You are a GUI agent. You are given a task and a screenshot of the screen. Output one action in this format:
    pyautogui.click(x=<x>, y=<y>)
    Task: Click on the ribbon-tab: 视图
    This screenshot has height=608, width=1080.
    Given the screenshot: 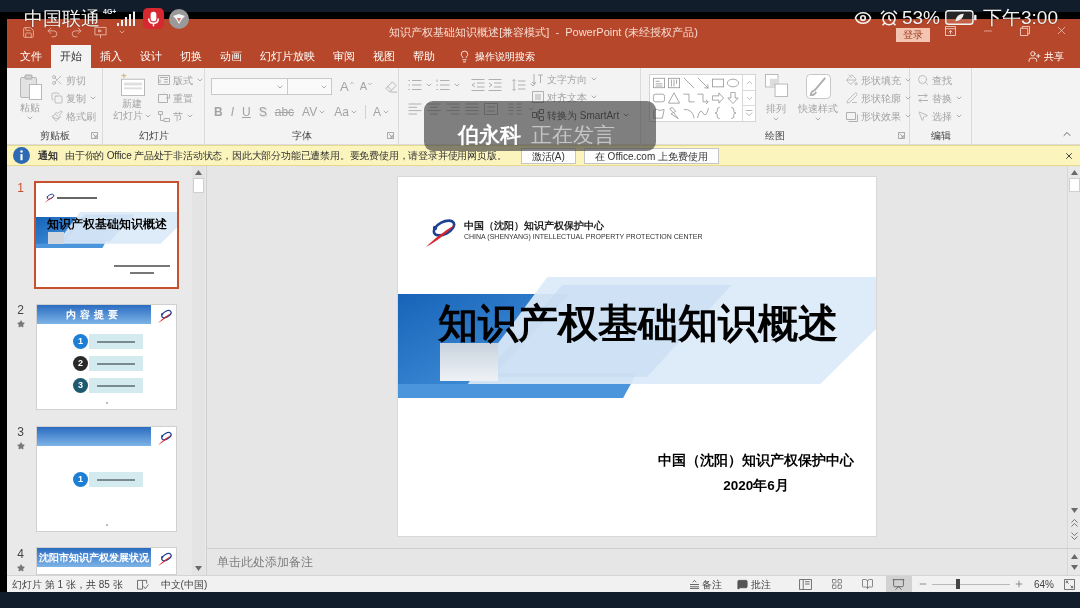 What is the action you would take?
    pyautogui.click(x=384, y=56)
    